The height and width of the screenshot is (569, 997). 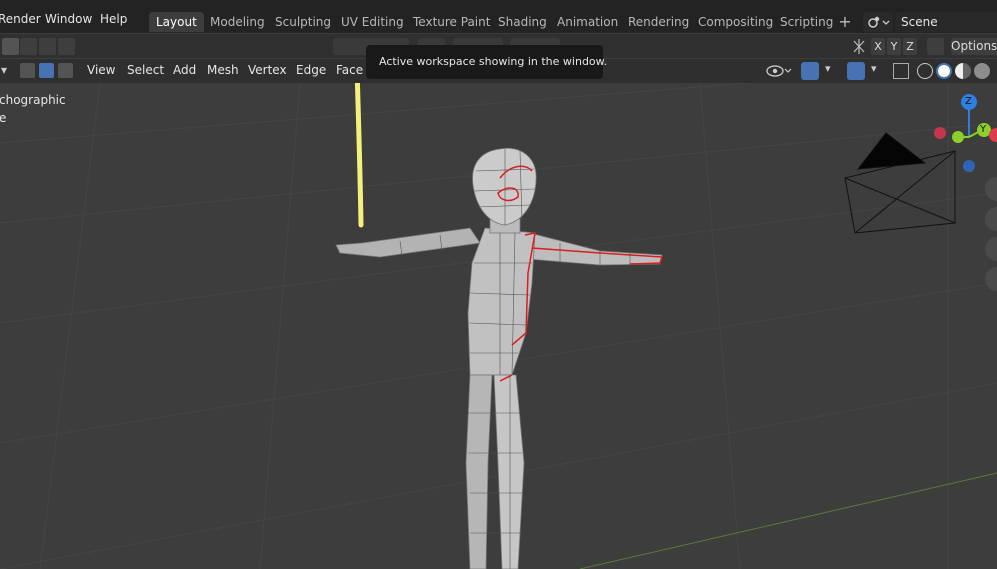 I want to click on shading-material-button, so click(x=963, y=71).